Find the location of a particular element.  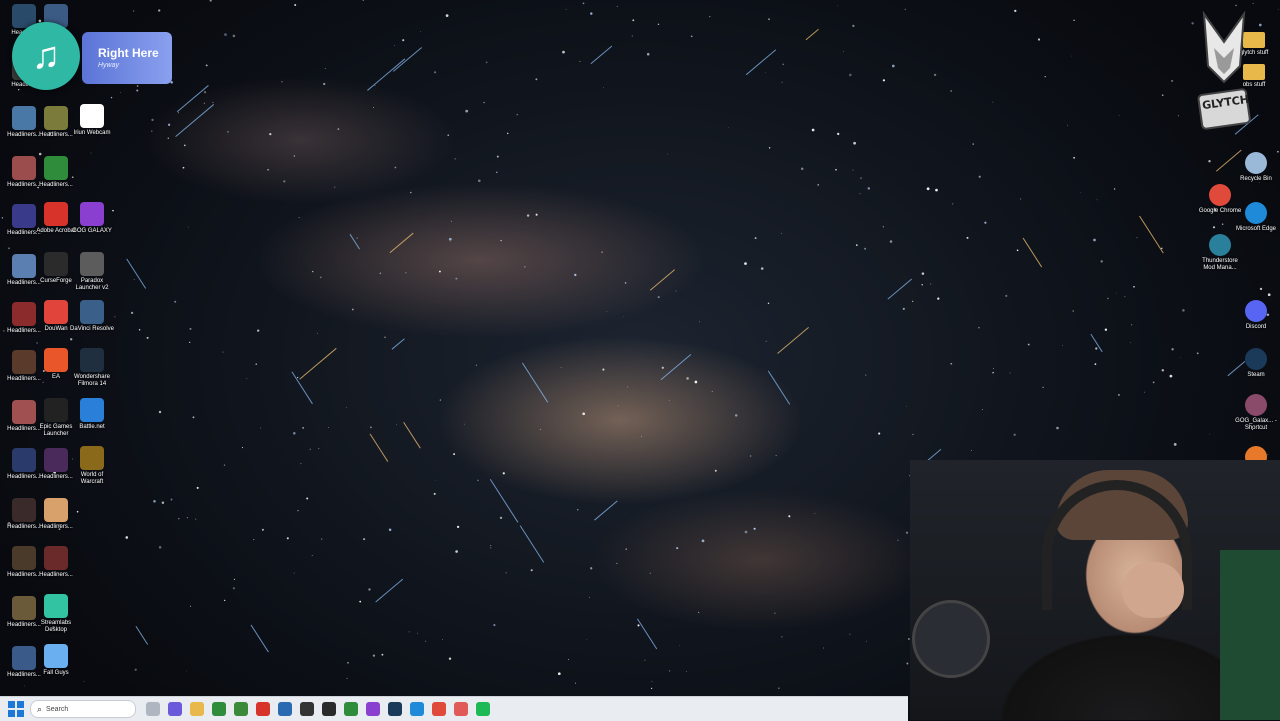

music-note-icon: ♫ is located at coordinates (46, 56).